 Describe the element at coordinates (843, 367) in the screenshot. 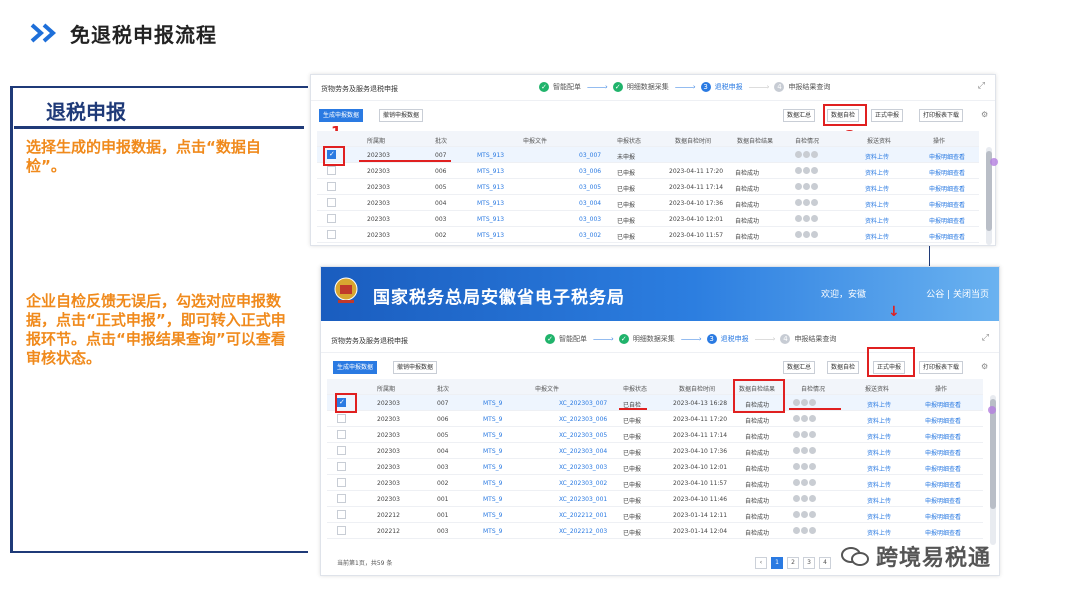

I see `data-selfcheck-button: 数据自检` at that location.